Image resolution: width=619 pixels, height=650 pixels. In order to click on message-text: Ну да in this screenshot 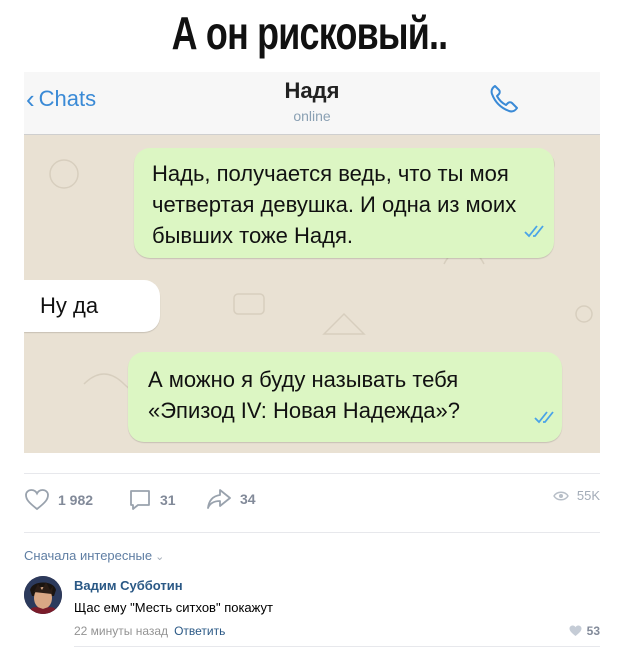, I will do `click(69, 305)`.